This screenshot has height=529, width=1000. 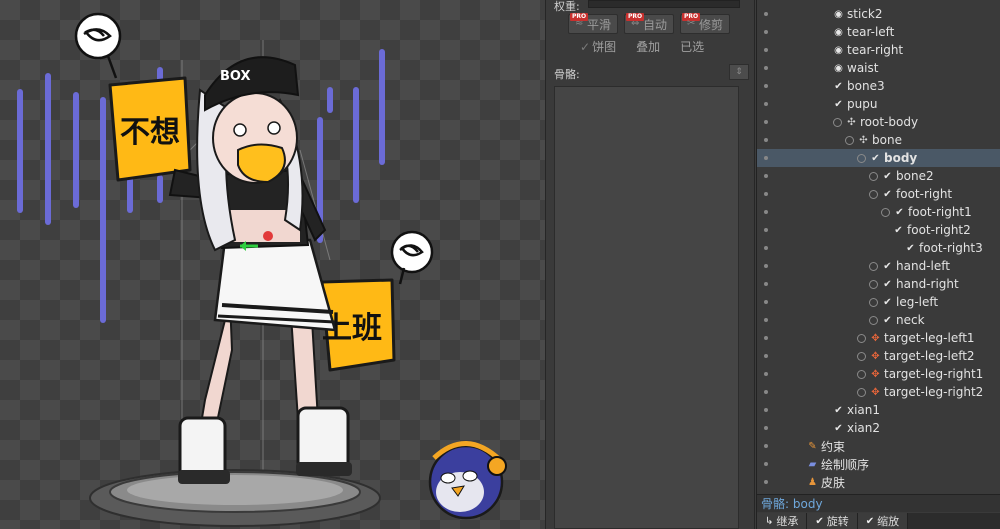 I want to click on tree-item: ✔ foot-right2, so click(x=878, y=230).